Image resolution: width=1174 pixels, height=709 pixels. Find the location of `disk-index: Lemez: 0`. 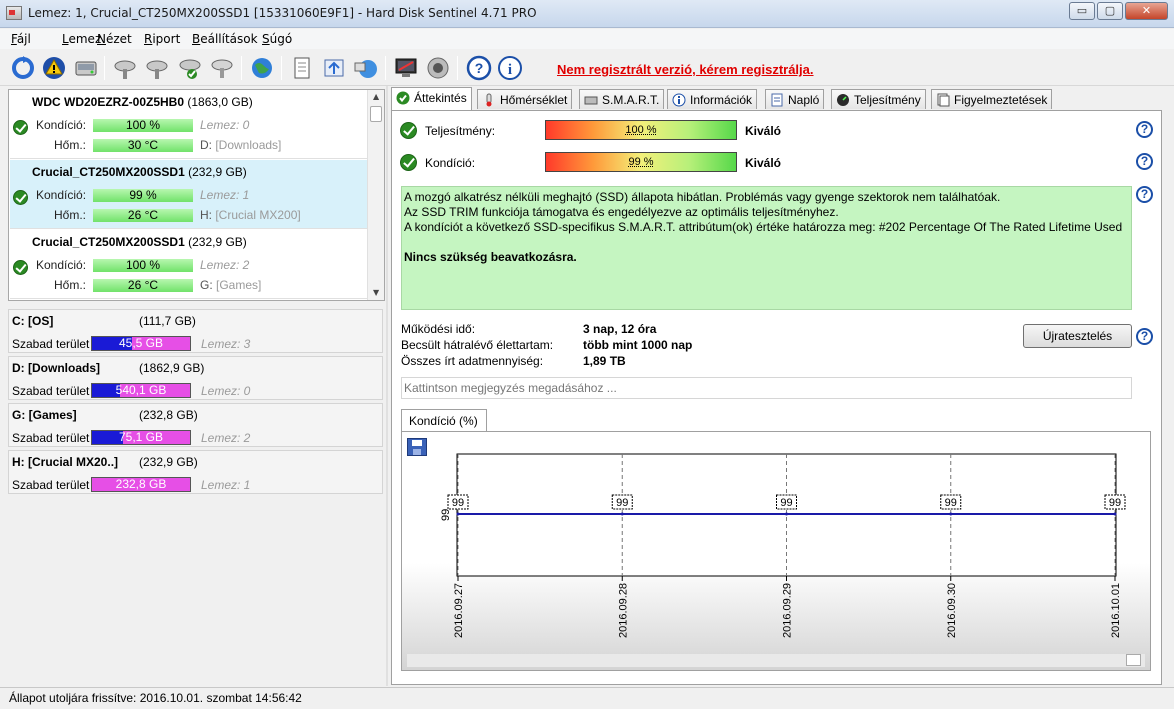

disk-index: Lemez: 0 is located at coordinates (225, 125).